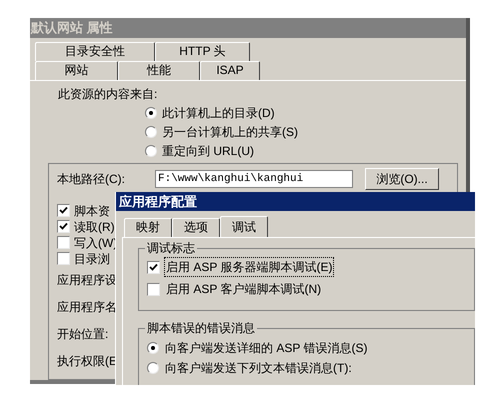  Describe the element at coordinates (201, 328) in the screenshot. I see `group-title: 脚本错误的错误消息` at that location.